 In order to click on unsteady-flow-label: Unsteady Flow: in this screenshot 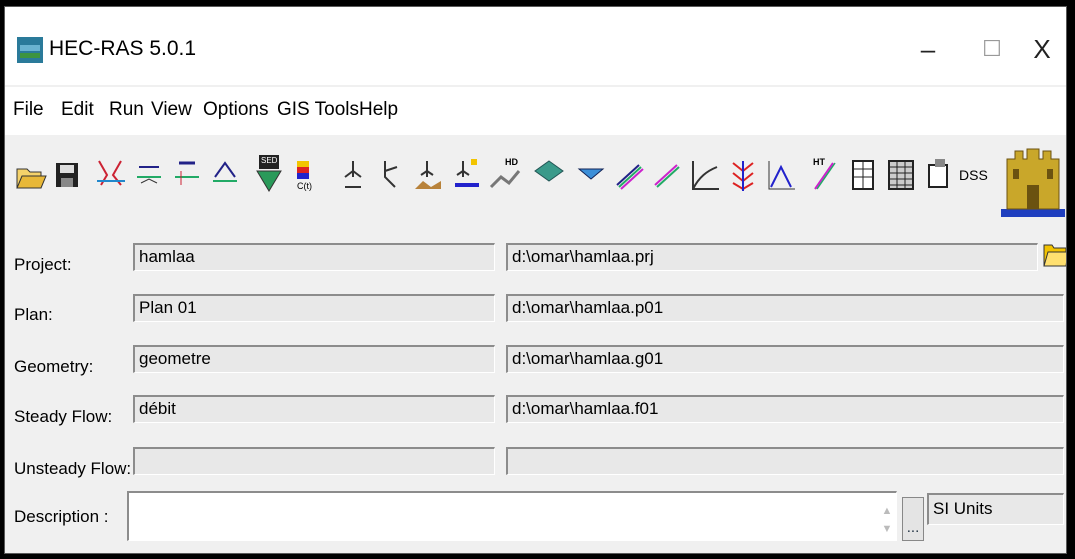, I will do `click(73, 468)`.